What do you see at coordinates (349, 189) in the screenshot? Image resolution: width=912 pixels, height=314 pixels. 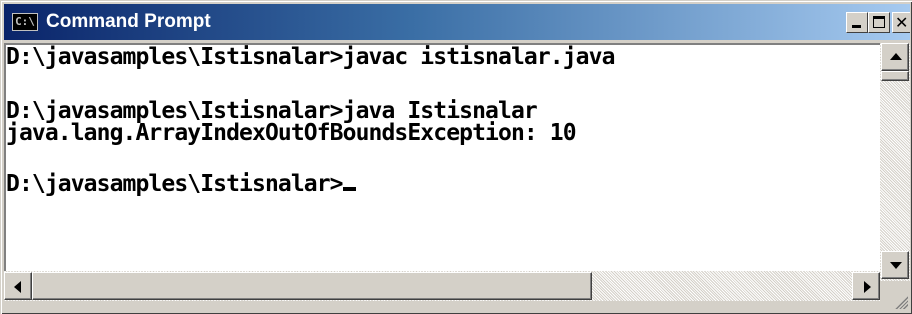 I see `text-cursor` at bounding box center [349, 189].